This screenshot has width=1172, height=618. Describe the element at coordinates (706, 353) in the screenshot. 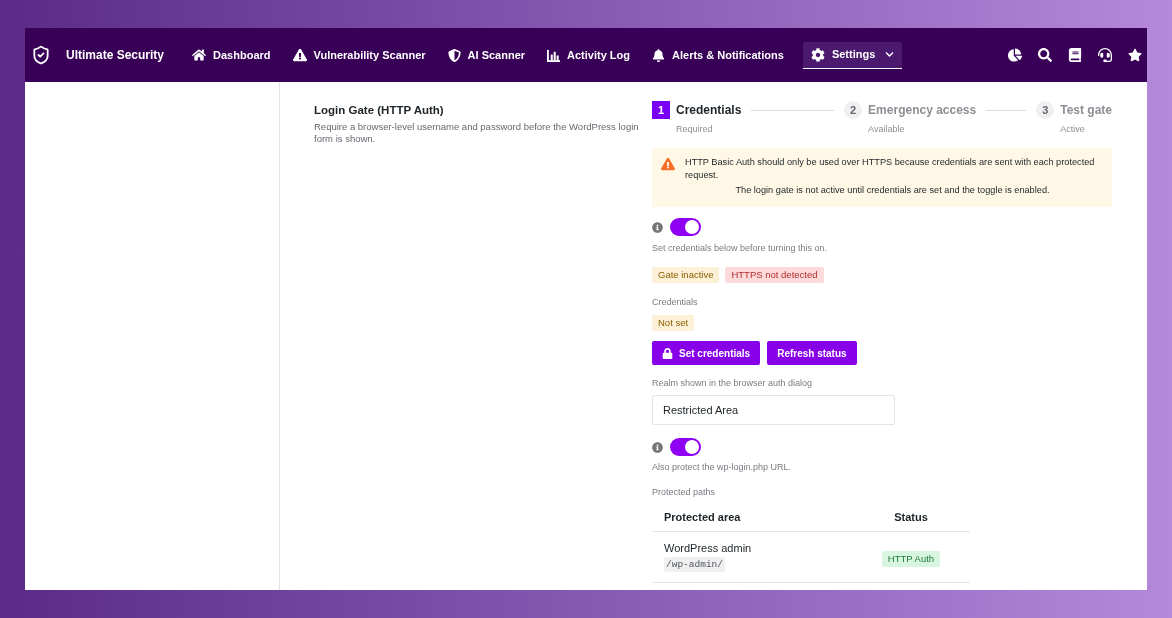

I see `action-button: Set credentials` at that location.